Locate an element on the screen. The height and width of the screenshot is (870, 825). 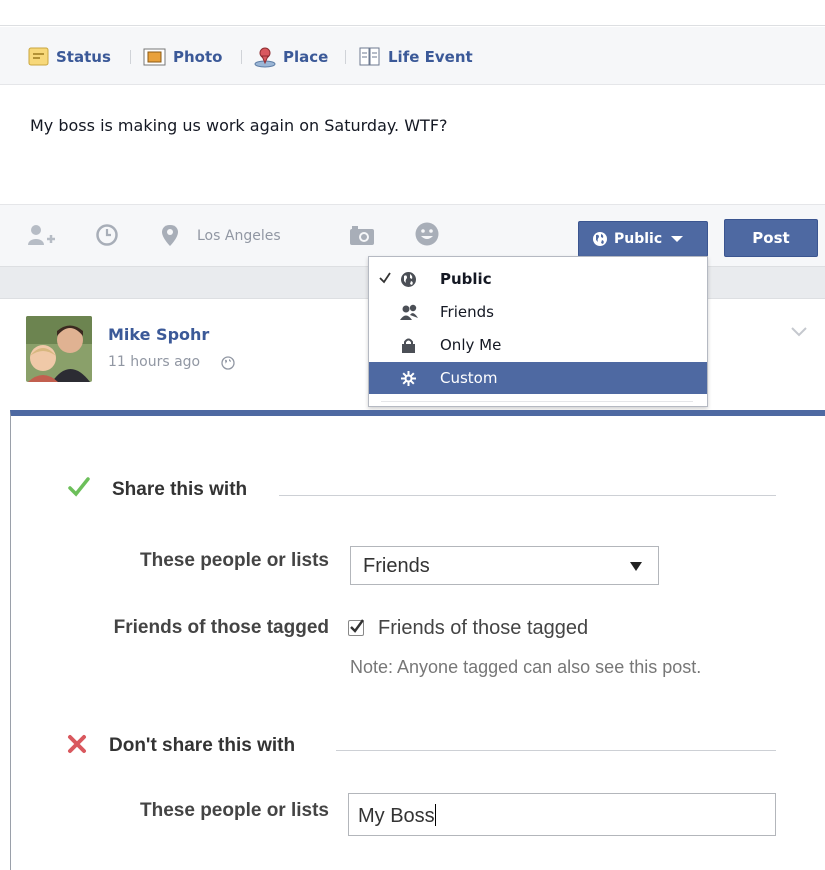
emoji-icon is located at coordinates (427, 236).